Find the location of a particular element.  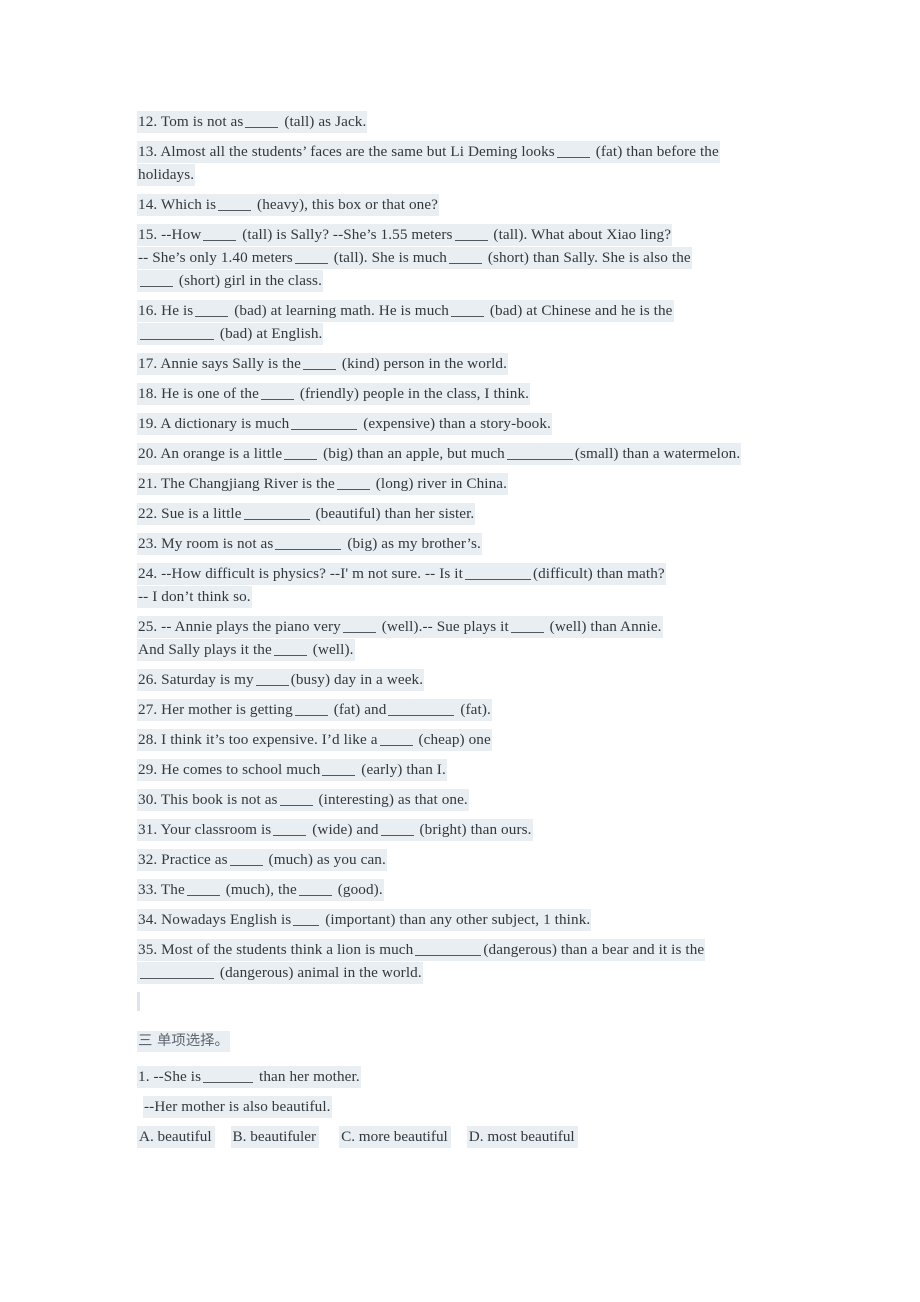

question-30-text-post: (interesting) as that one. is located at coordinates (393, 799).